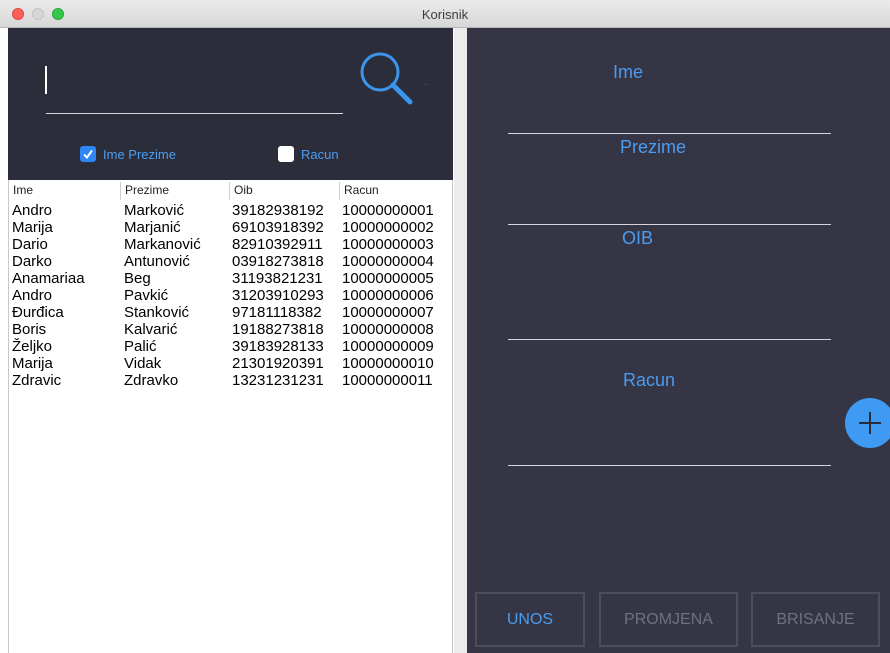 This screenshot has height=653, width=890. What do you see at coordinates (37, 380) in the screenshot?
I see `cell-ime: Zdravic` at bounding box center [37, 380].